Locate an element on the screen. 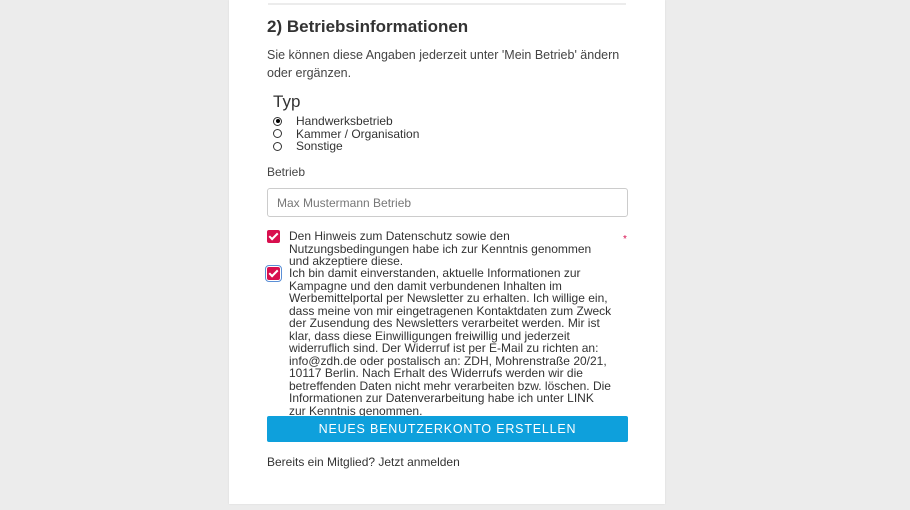 Image resolution: width=910 pixels, height=510 pixels. section-title: 2) Betriebsinformationen is located at coordinates (368, 26).